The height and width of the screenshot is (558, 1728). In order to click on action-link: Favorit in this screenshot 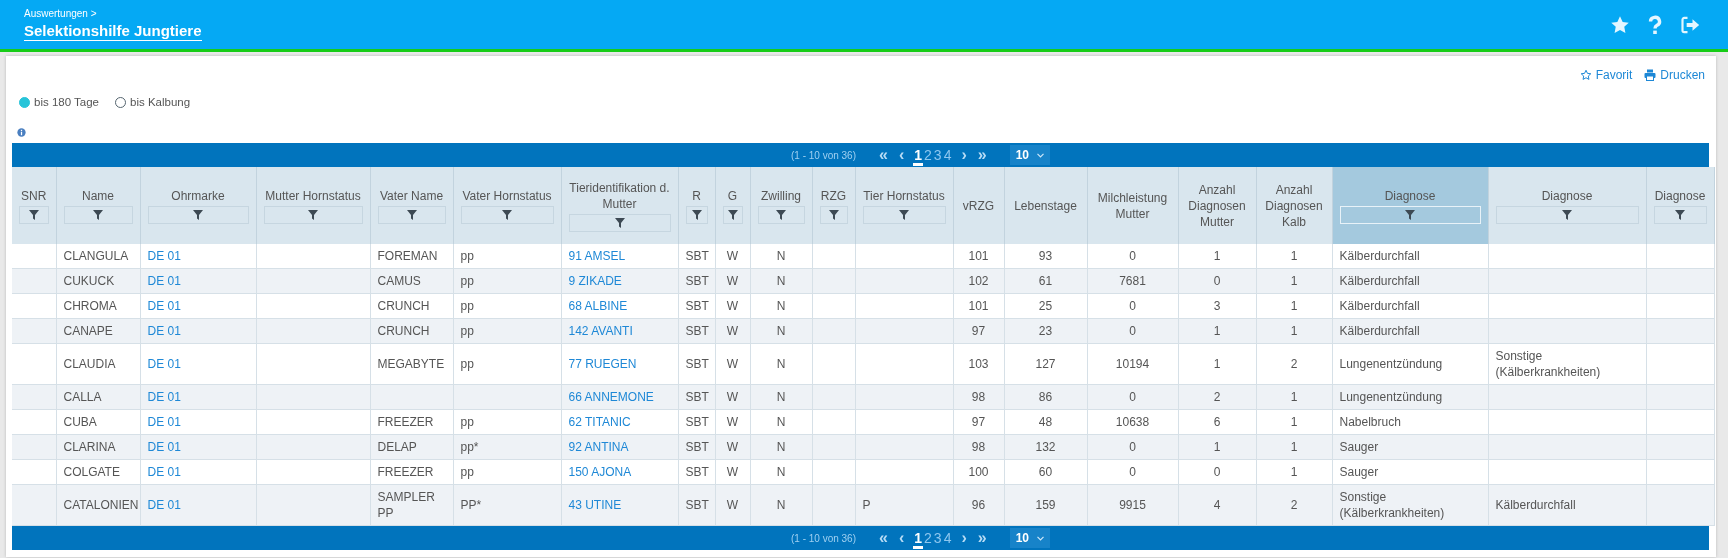, I will do `click(1606, 75)`.